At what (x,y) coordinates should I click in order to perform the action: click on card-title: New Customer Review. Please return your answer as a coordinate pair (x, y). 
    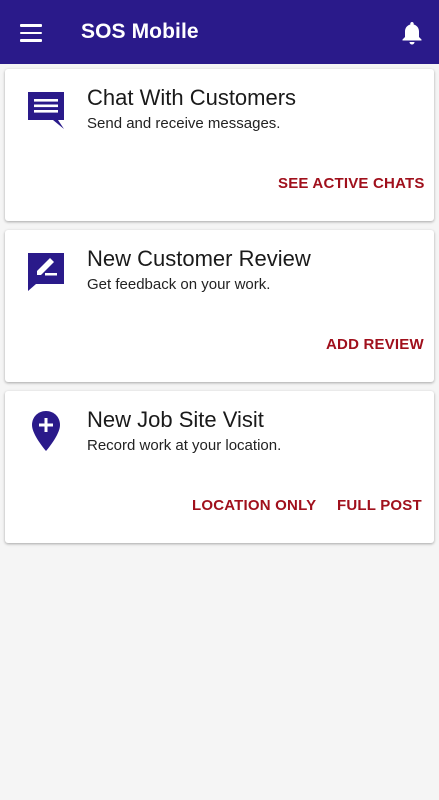
    Looking at the image, I should click on (199, 258).